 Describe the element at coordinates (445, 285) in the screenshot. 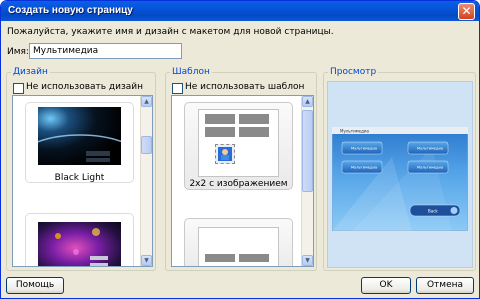

I see `cancel-button: Отмена` at that location.